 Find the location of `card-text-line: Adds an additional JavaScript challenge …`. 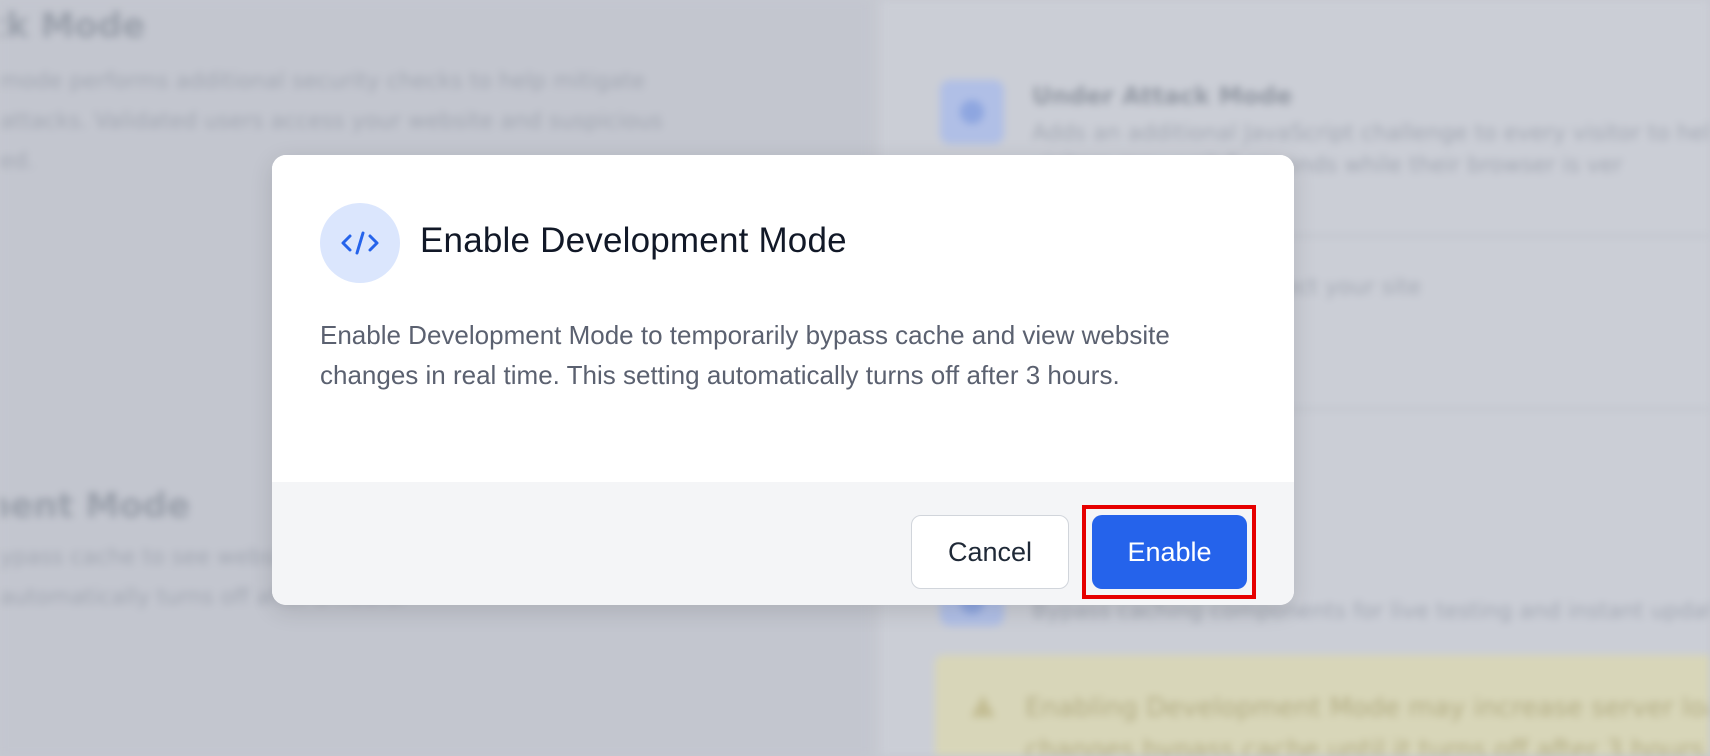

card-text-line: Adds an additional JavaScript challenge … is located at coordinates (1371, 133).